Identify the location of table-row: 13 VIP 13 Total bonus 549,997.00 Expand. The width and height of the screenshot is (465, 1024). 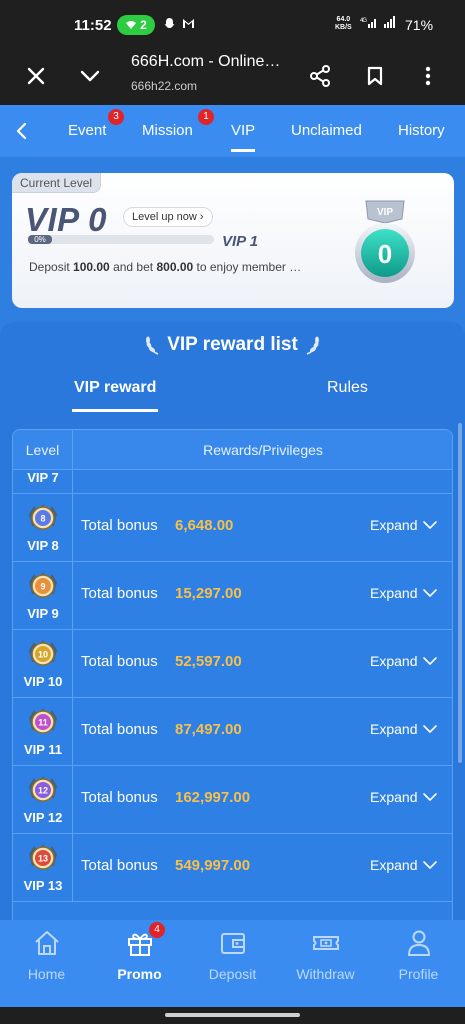
(232, 868).